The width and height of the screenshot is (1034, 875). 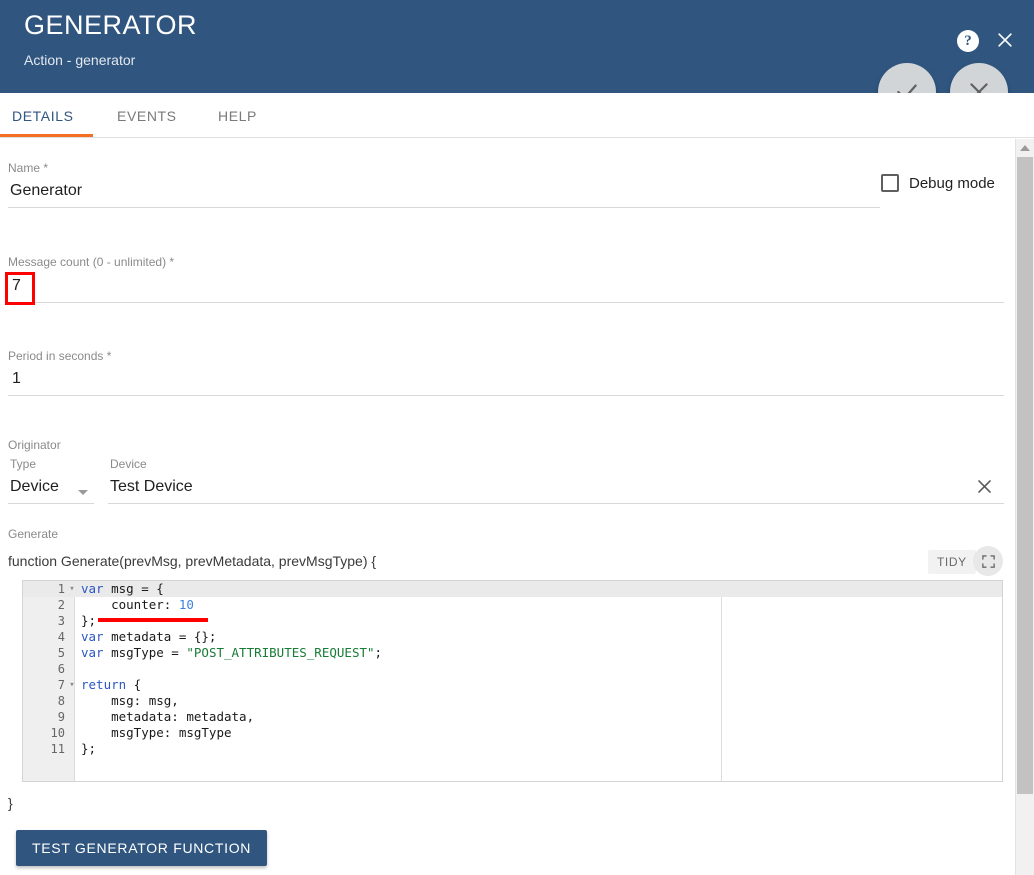 What do you see at coordinates (61, 621) in the screenshot?
I see `line-number: 3` at bounding box center [61, 621].